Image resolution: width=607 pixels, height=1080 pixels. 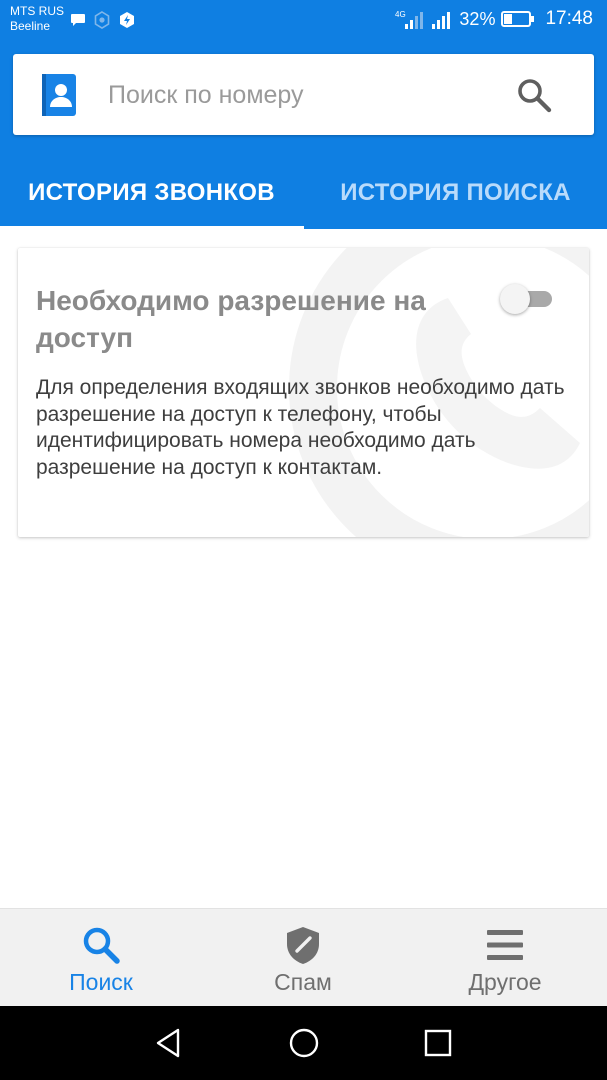 I want to click on contact-book-icon, so click(x=59, y=95).